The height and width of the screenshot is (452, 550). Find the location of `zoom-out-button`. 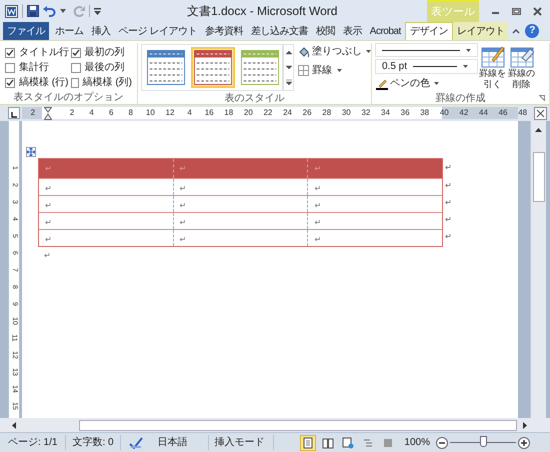

zoom-out-button is located at coordinates (442, 442).